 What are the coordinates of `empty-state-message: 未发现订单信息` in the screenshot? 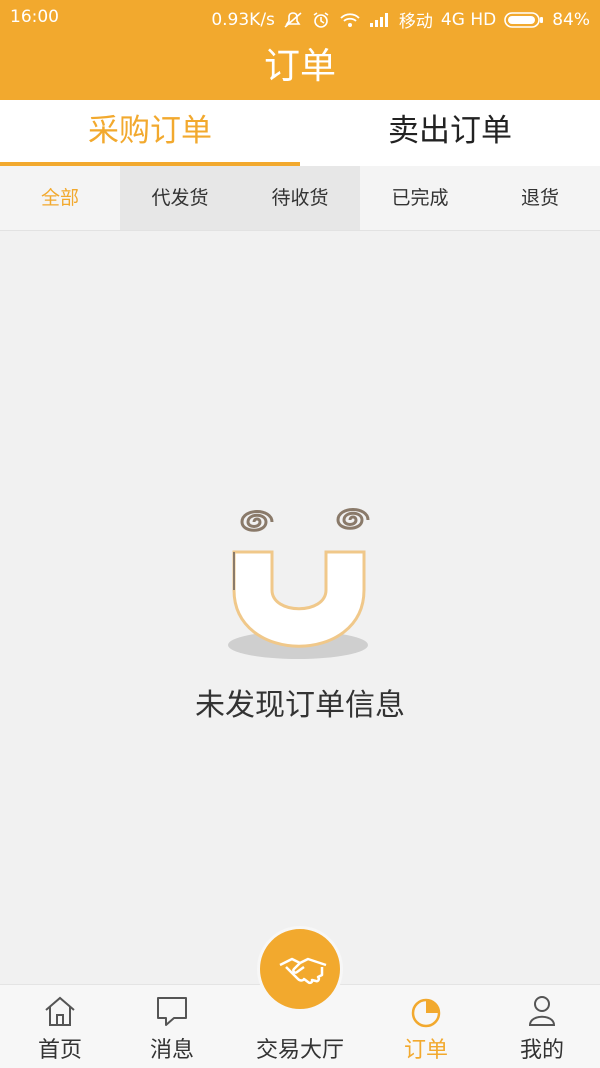 It's located at (300, 705).